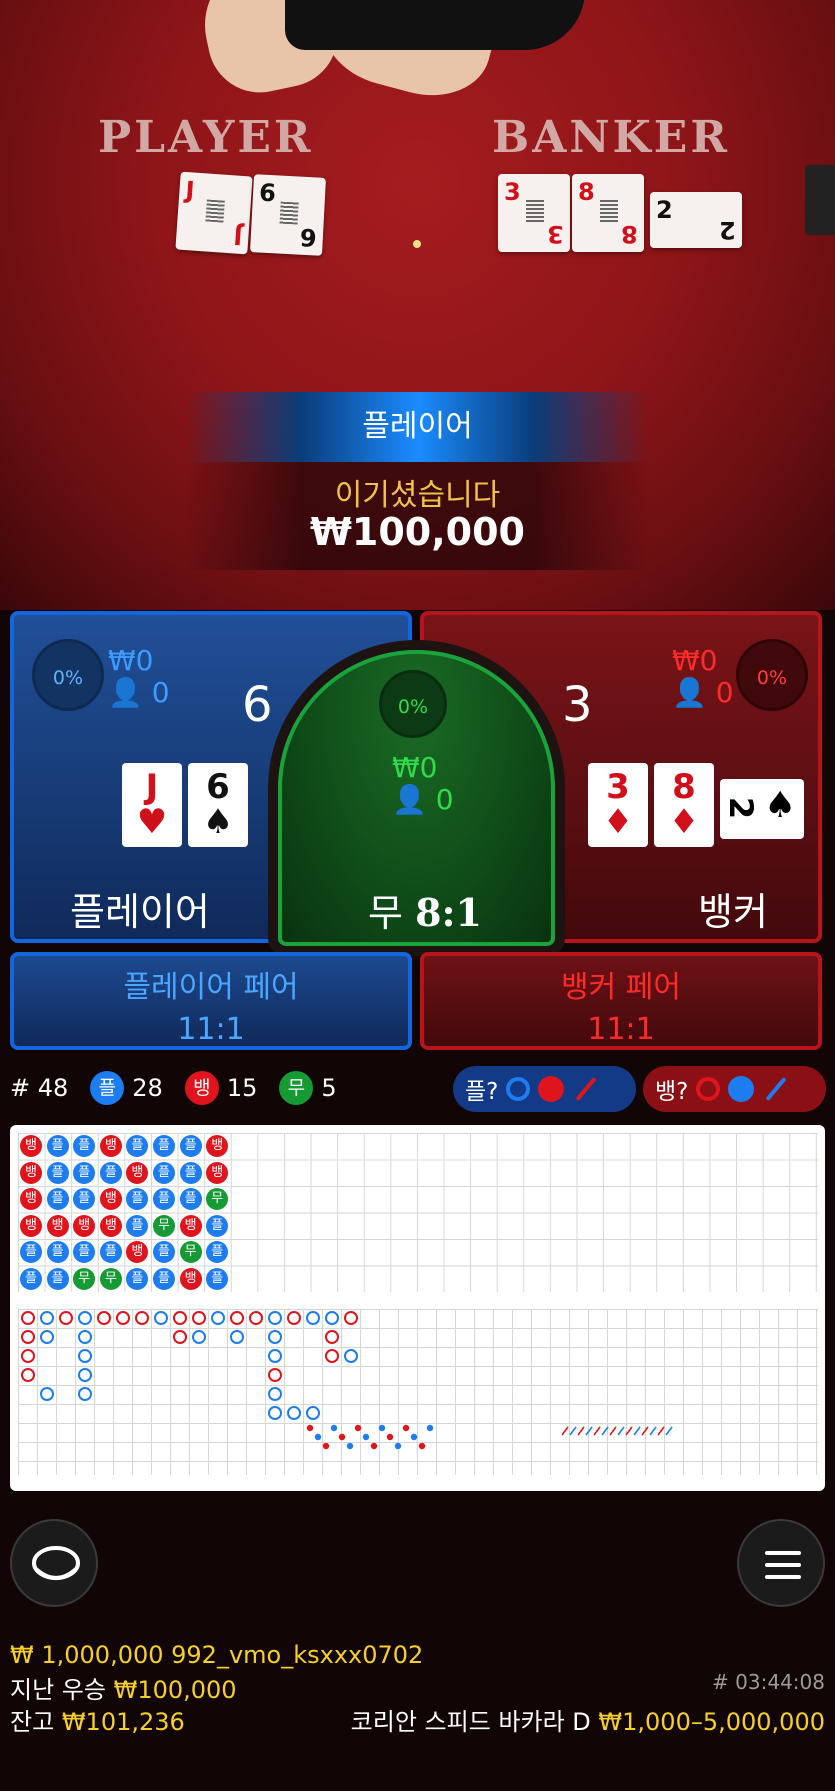  What do you see at coordinates (296, 1088) in the screenshot?
I see `tie-badge: 무` at bounding box center [296, 1088].